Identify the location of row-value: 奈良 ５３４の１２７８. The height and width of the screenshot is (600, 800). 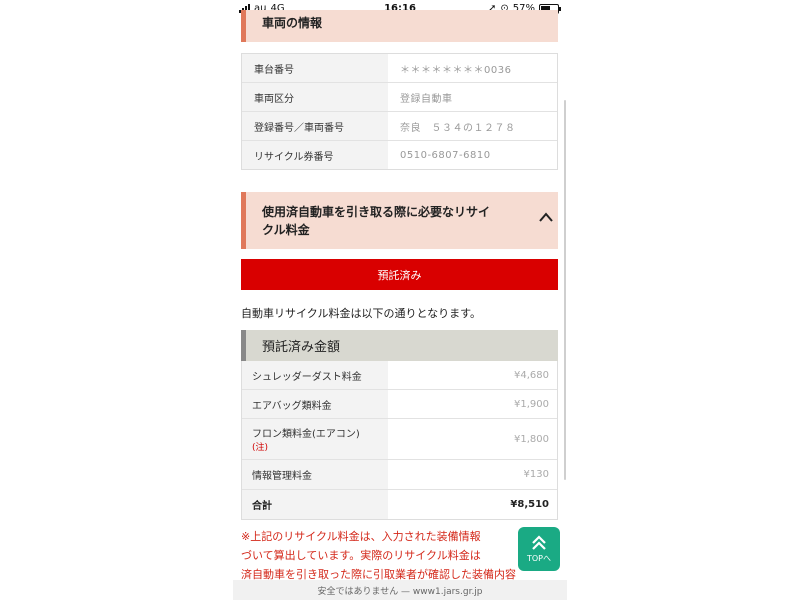
(458, 128).